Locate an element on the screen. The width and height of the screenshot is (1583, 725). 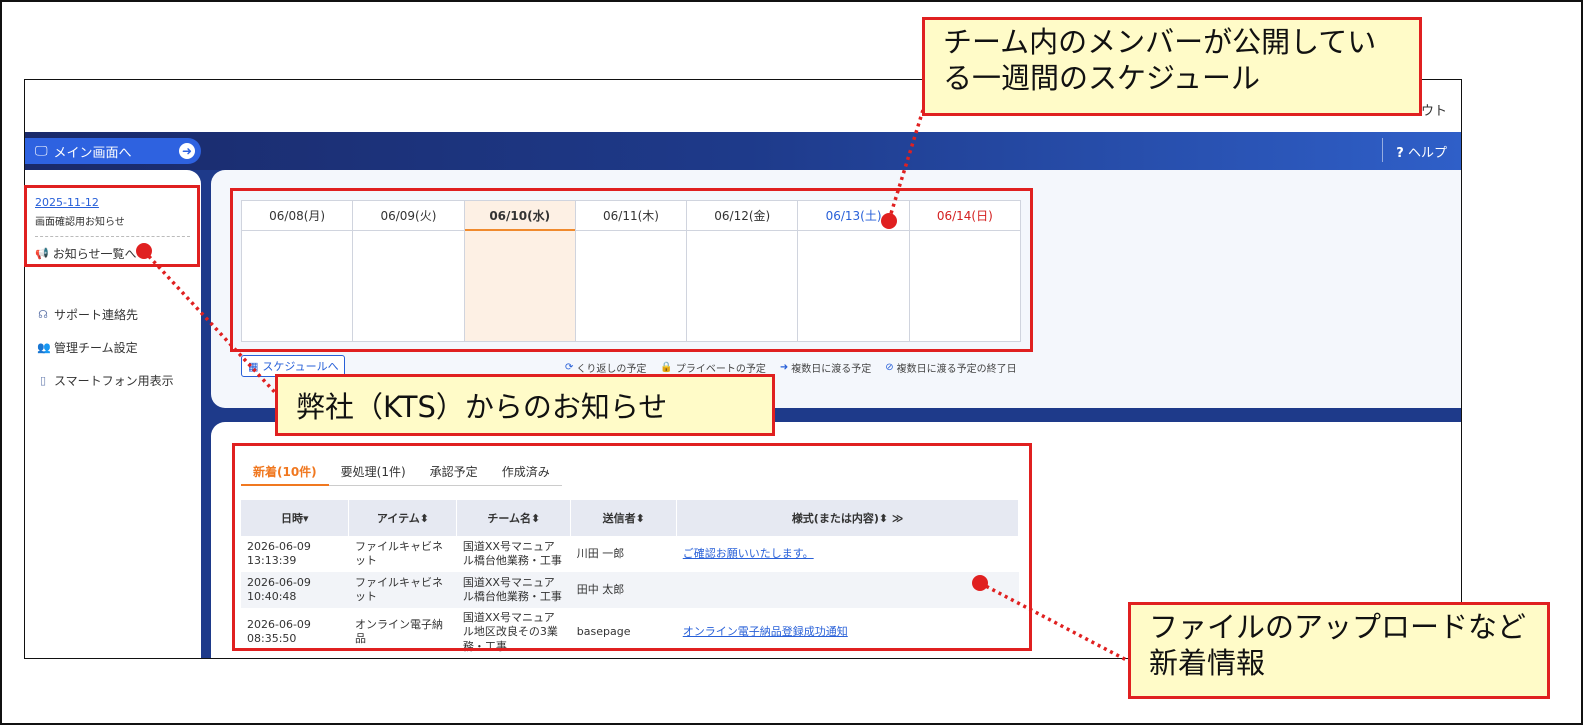
notice-panel: 2025-11-12 画面確認用お知らせ 📢 お知らせ一覧へ is located at coordinates (112, 229).